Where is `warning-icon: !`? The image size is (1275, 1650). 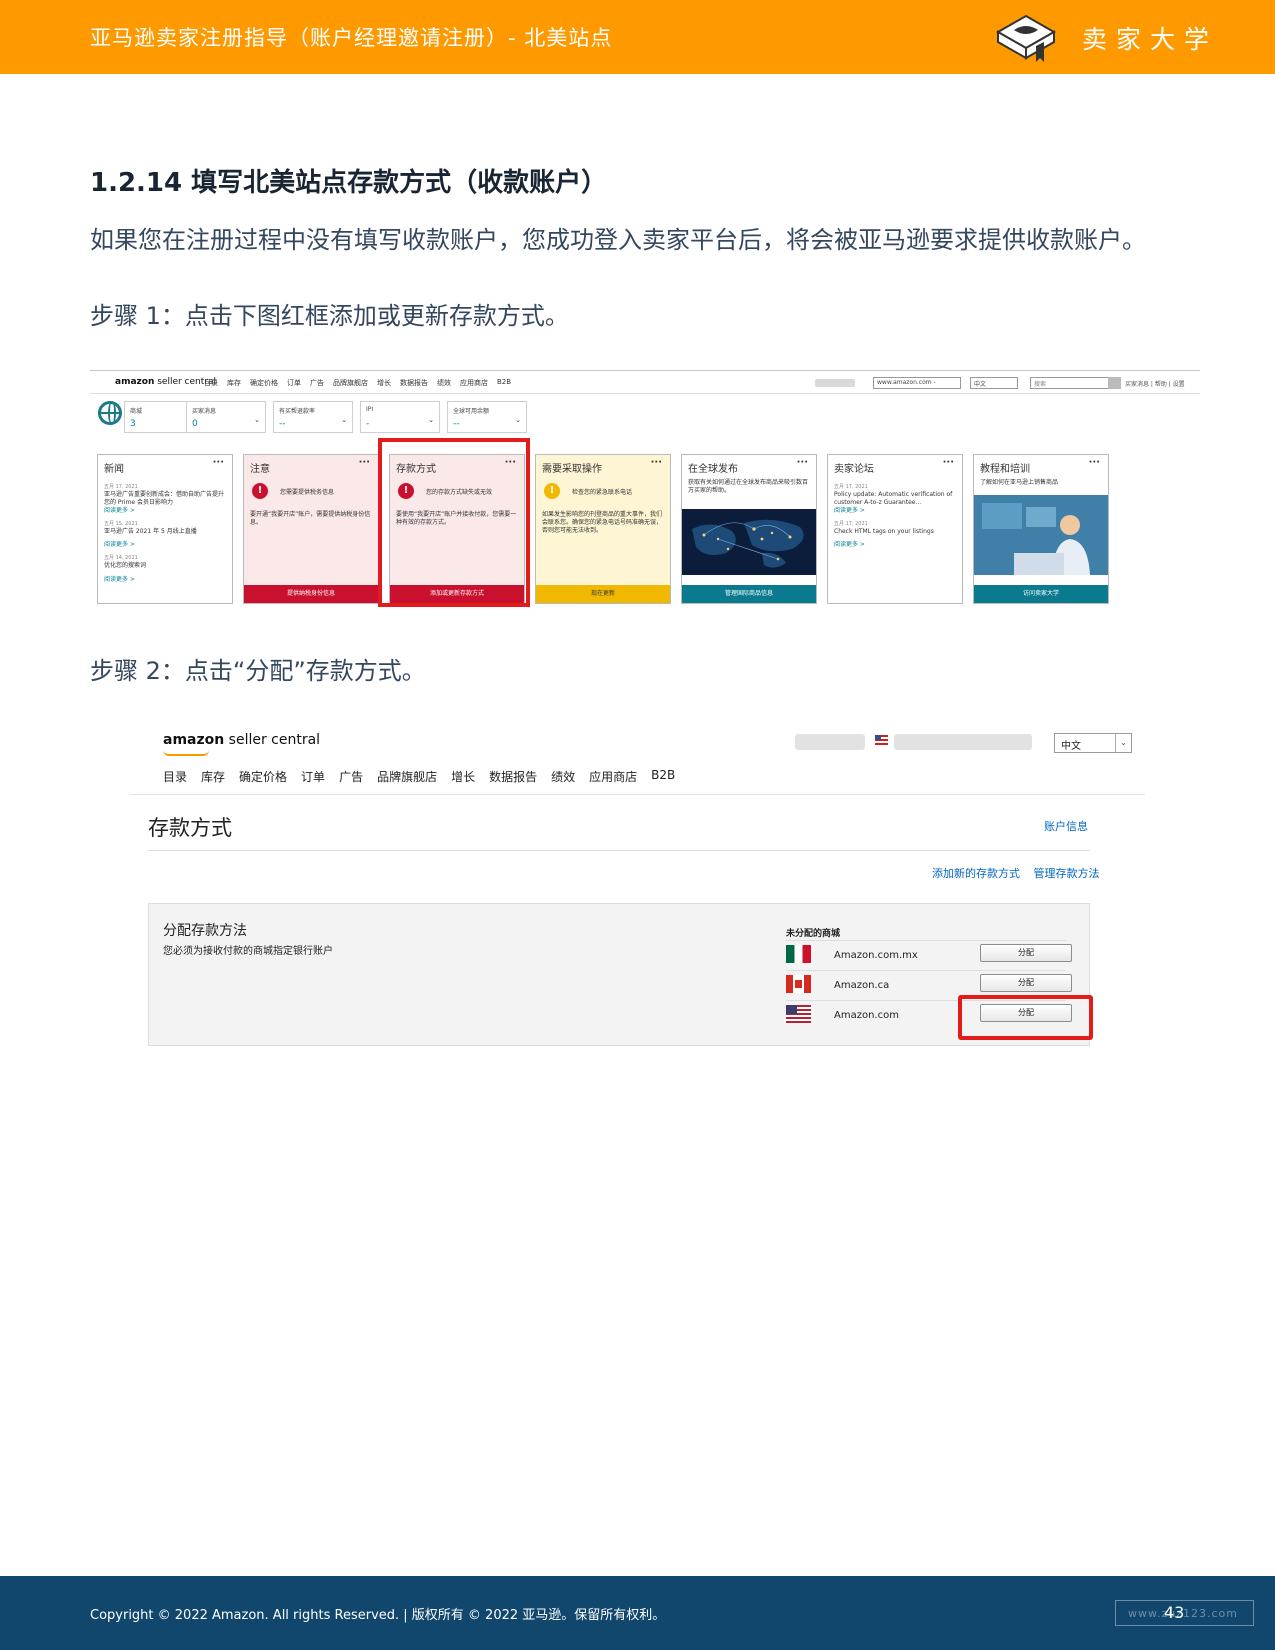 warning-icon: ! is located at coordinates (552, 491).